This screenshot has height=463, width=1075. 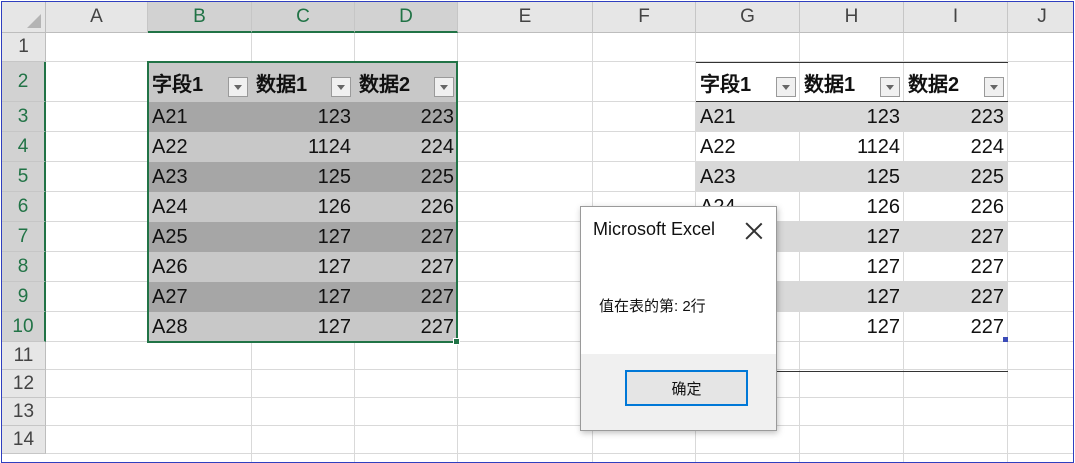 I want to click on row-header-4: 4, so click(x=24, y=147).